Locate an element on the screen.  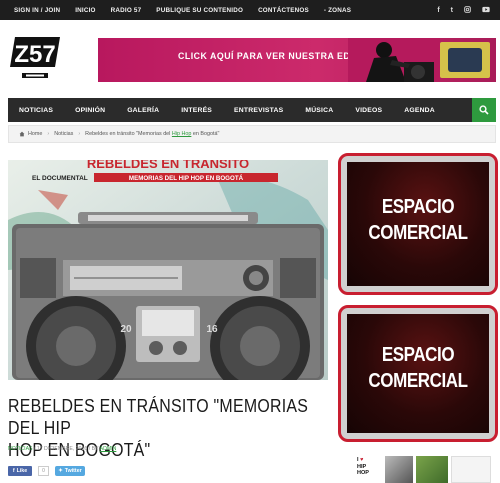
youtube-icon is located at coordinates (486, 10).